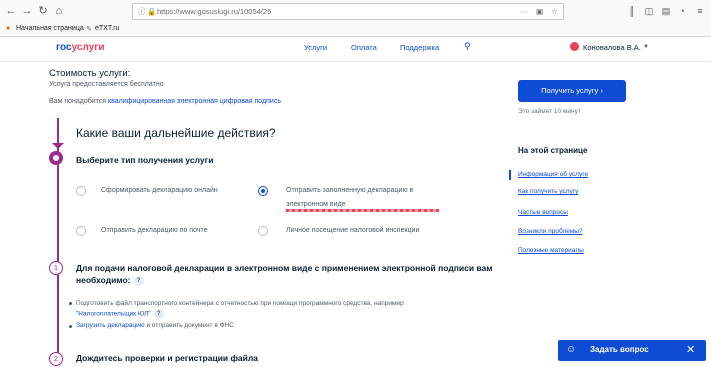 This screenshot has width=711, height=367. I want to click on radio-online, so click(81, 191).